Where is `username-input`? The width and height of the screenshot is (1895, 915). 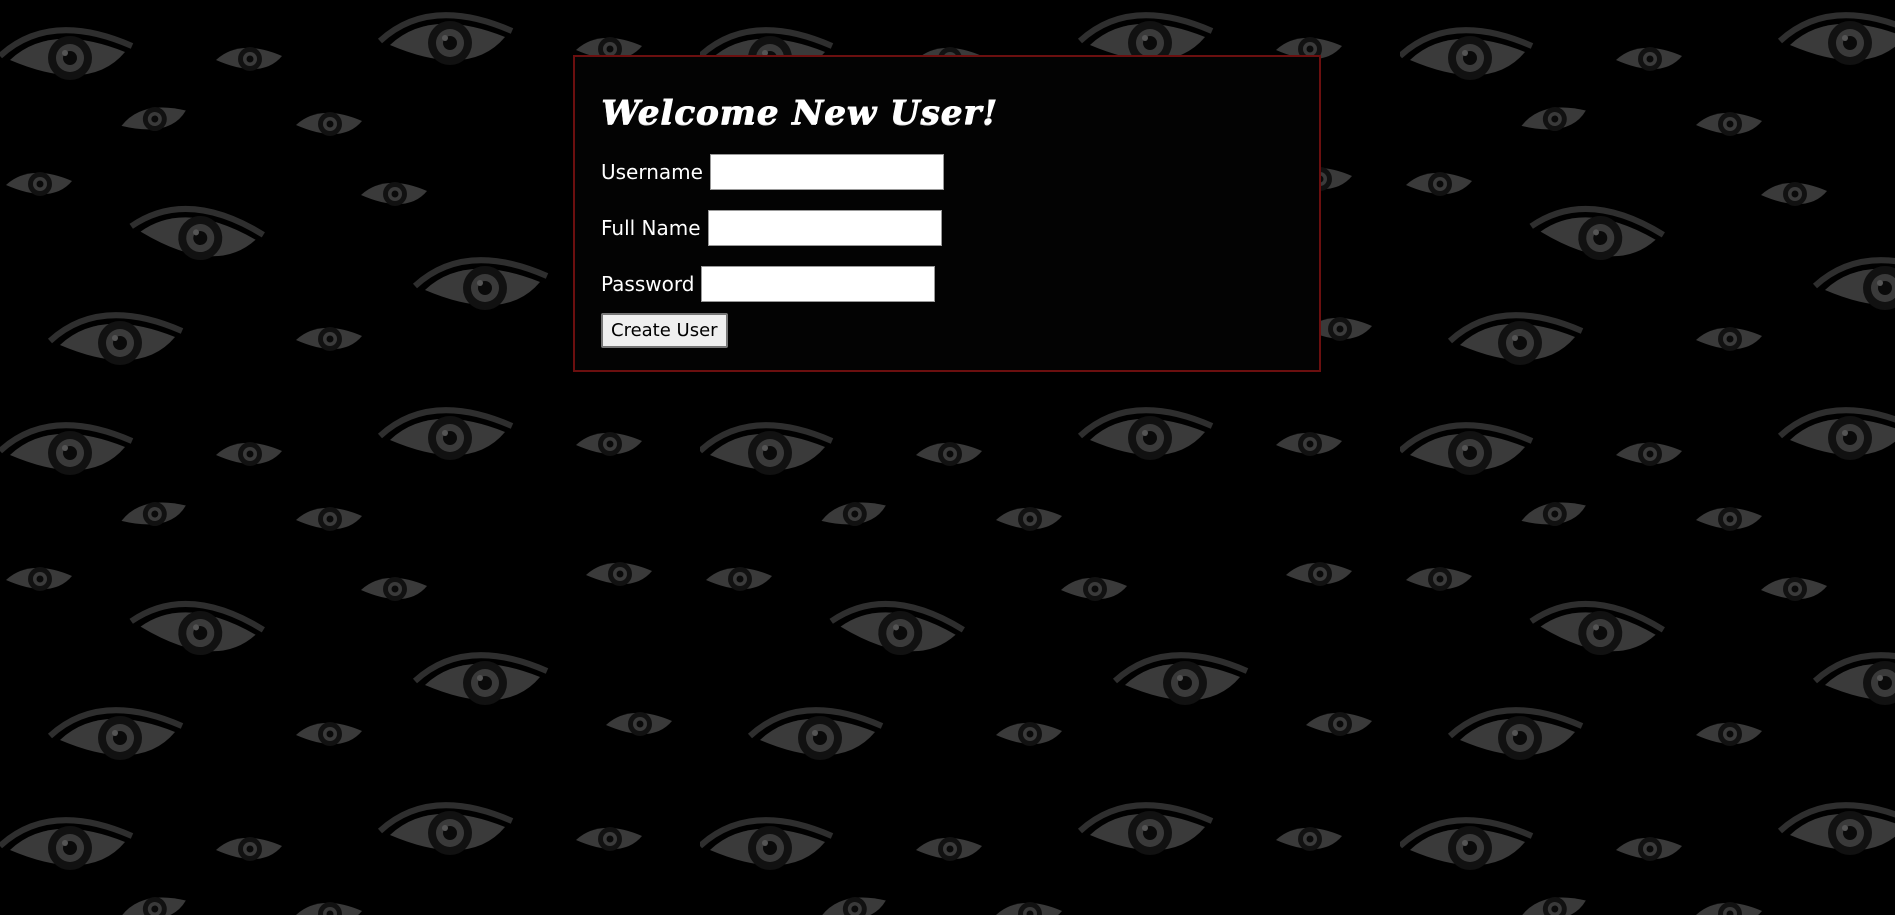
username-input is located at coordinates (826, 172).